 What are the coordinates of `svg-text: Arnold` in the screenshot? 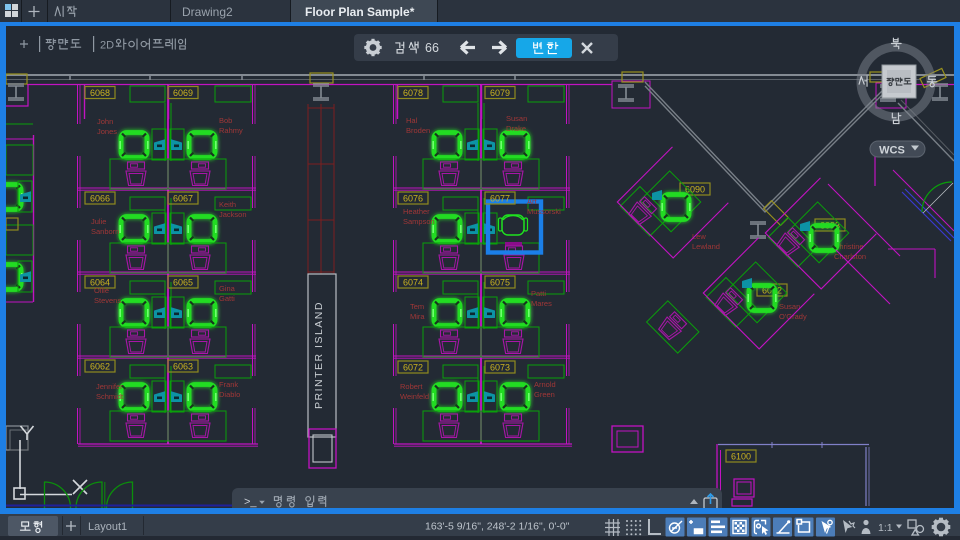 It's located at (545, 384).